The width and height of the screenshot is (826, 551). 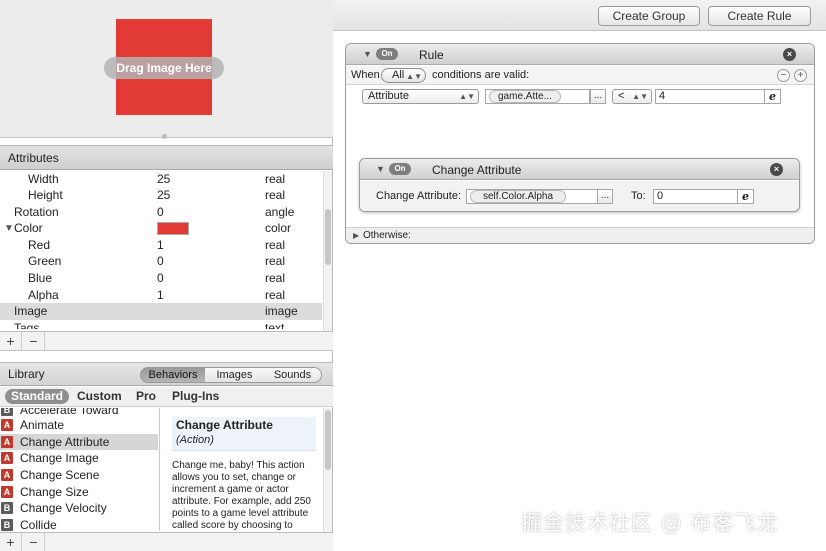 What do you see at coordinates (621, 96) in the screenshot?
I see `operator-value: <` at bounding box center [621, 96].